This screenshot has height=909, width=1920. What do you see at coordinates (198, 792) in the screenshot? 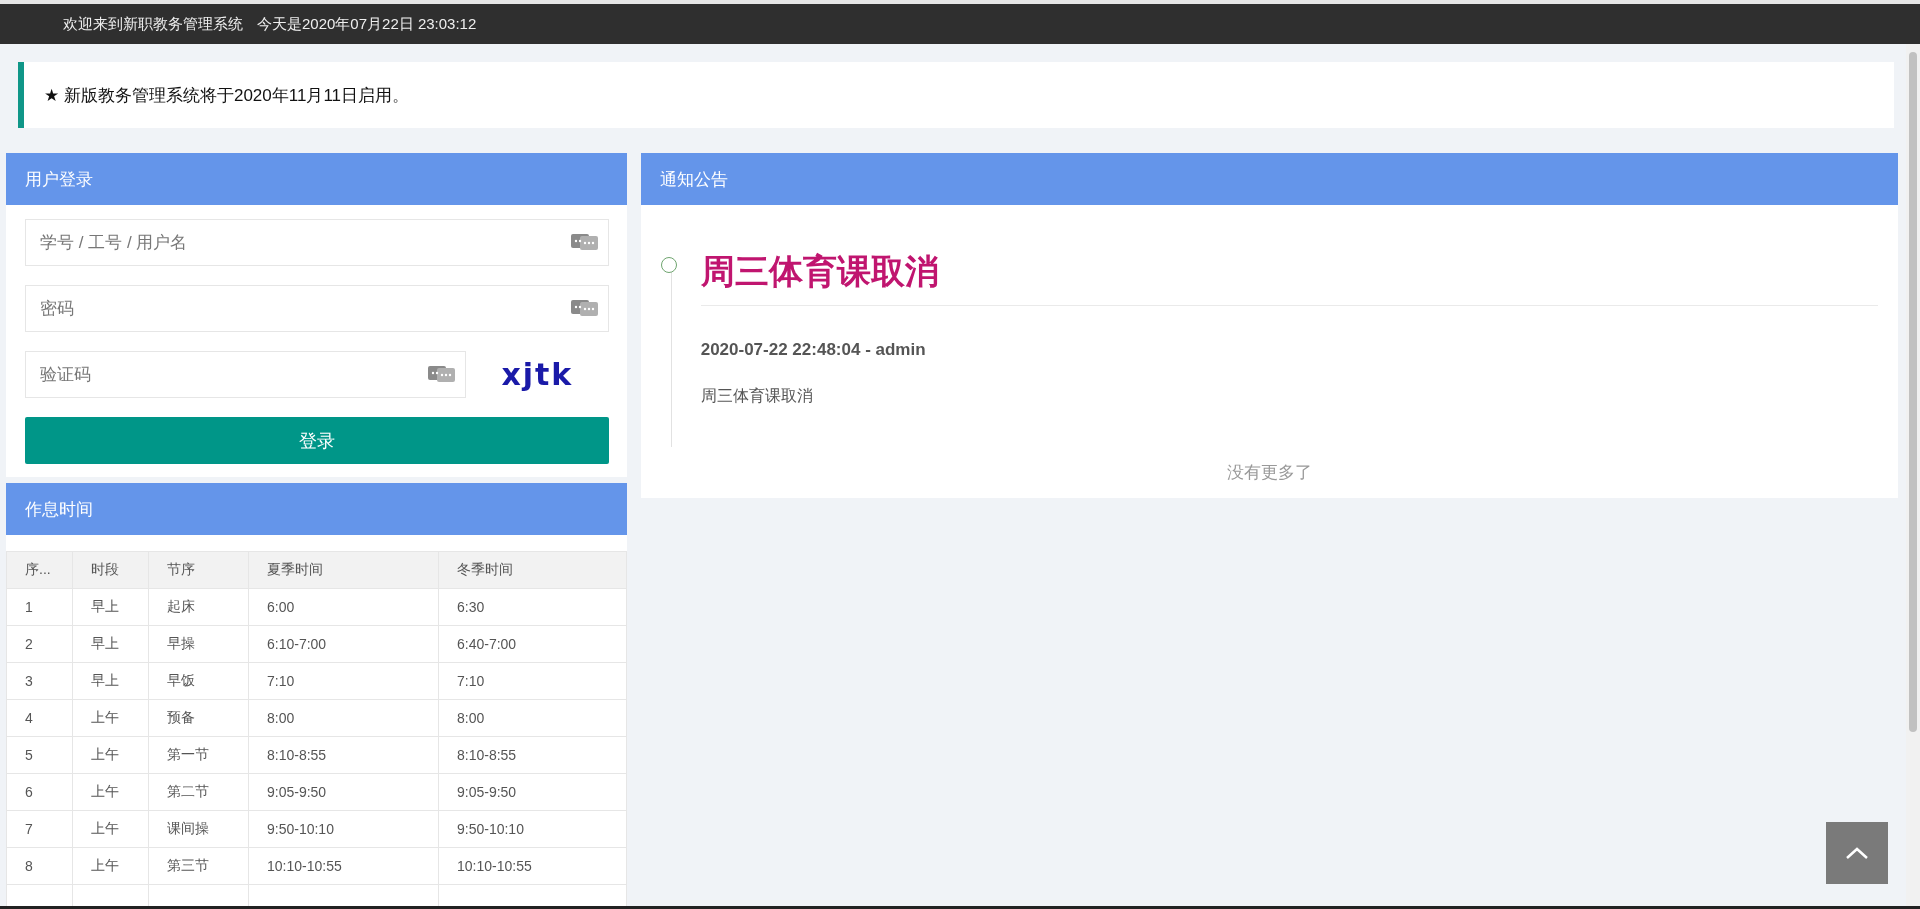
I see `table-cell: 第二节` at bounding box center [198, 792].